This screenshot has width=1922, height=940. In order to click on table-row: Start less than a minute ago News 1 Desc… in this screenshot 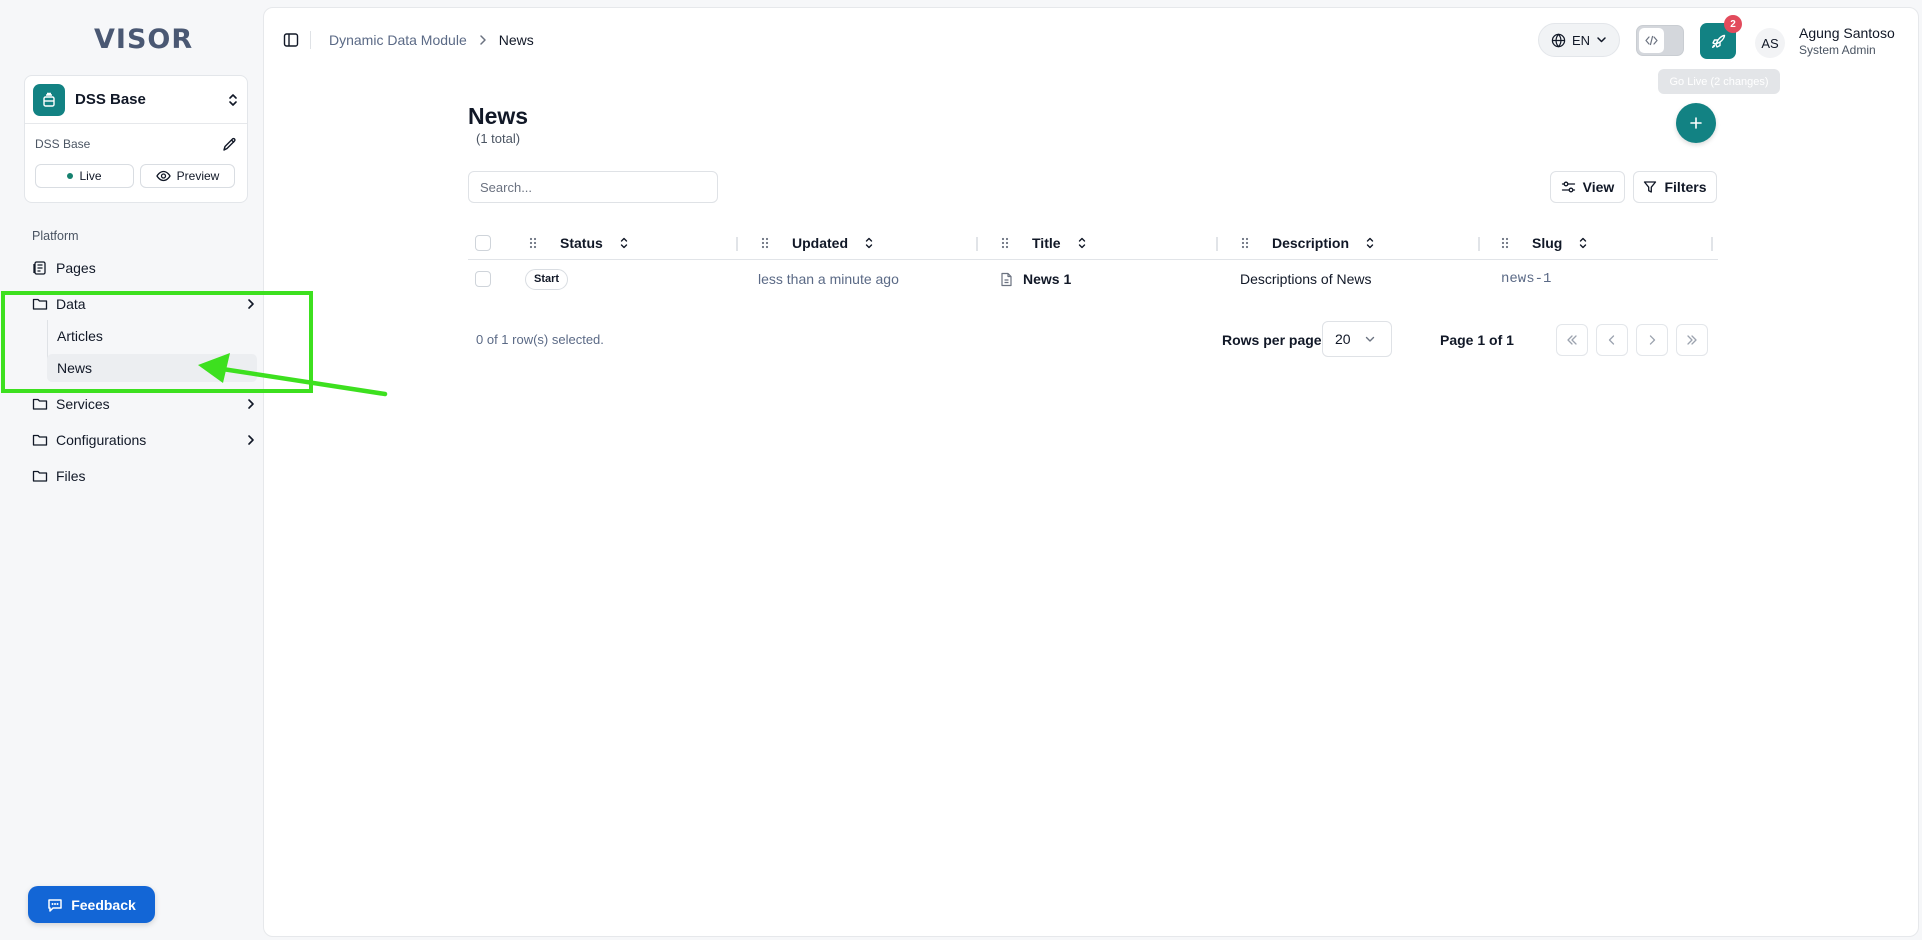, I will do `click(1093, 279)`.